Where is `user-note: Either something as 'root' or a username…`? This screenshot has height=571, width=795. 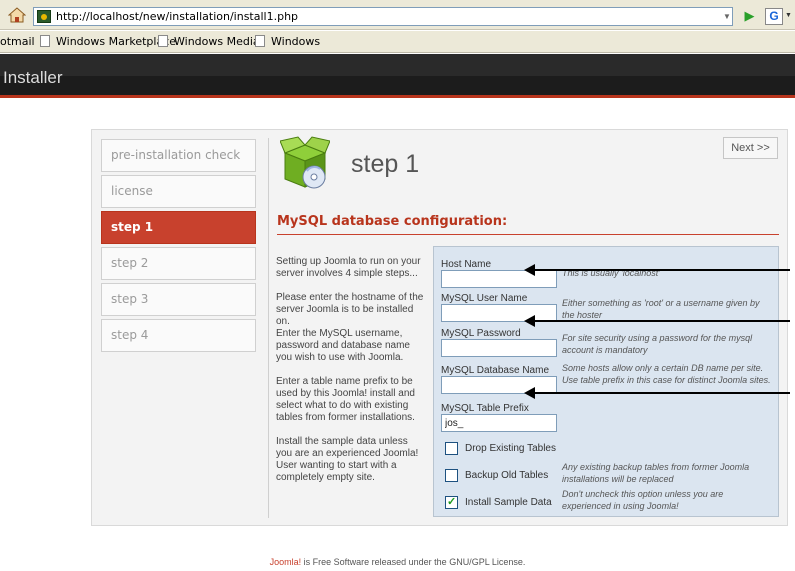
user-note: Either something as 'root' or a username… is located at coordinates (661, 309).